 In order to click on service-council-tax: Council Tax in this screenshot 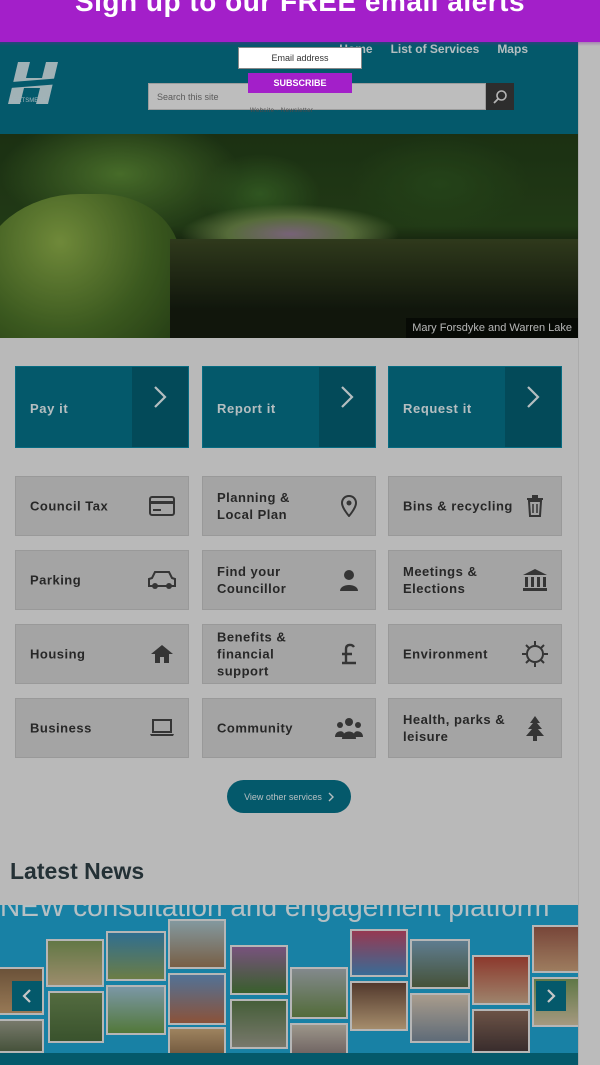, I will do `click(102, 506)`.